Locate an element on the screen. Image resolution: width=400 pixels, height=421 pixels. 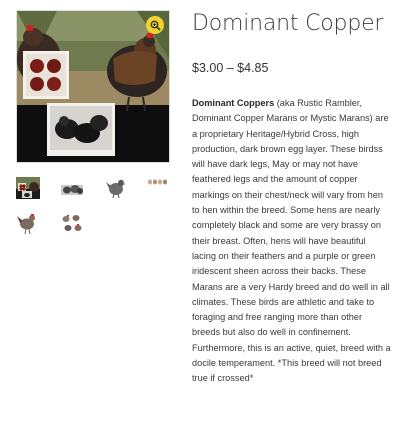
product-title: Dominant Copper is located at coordinates (288, 23).